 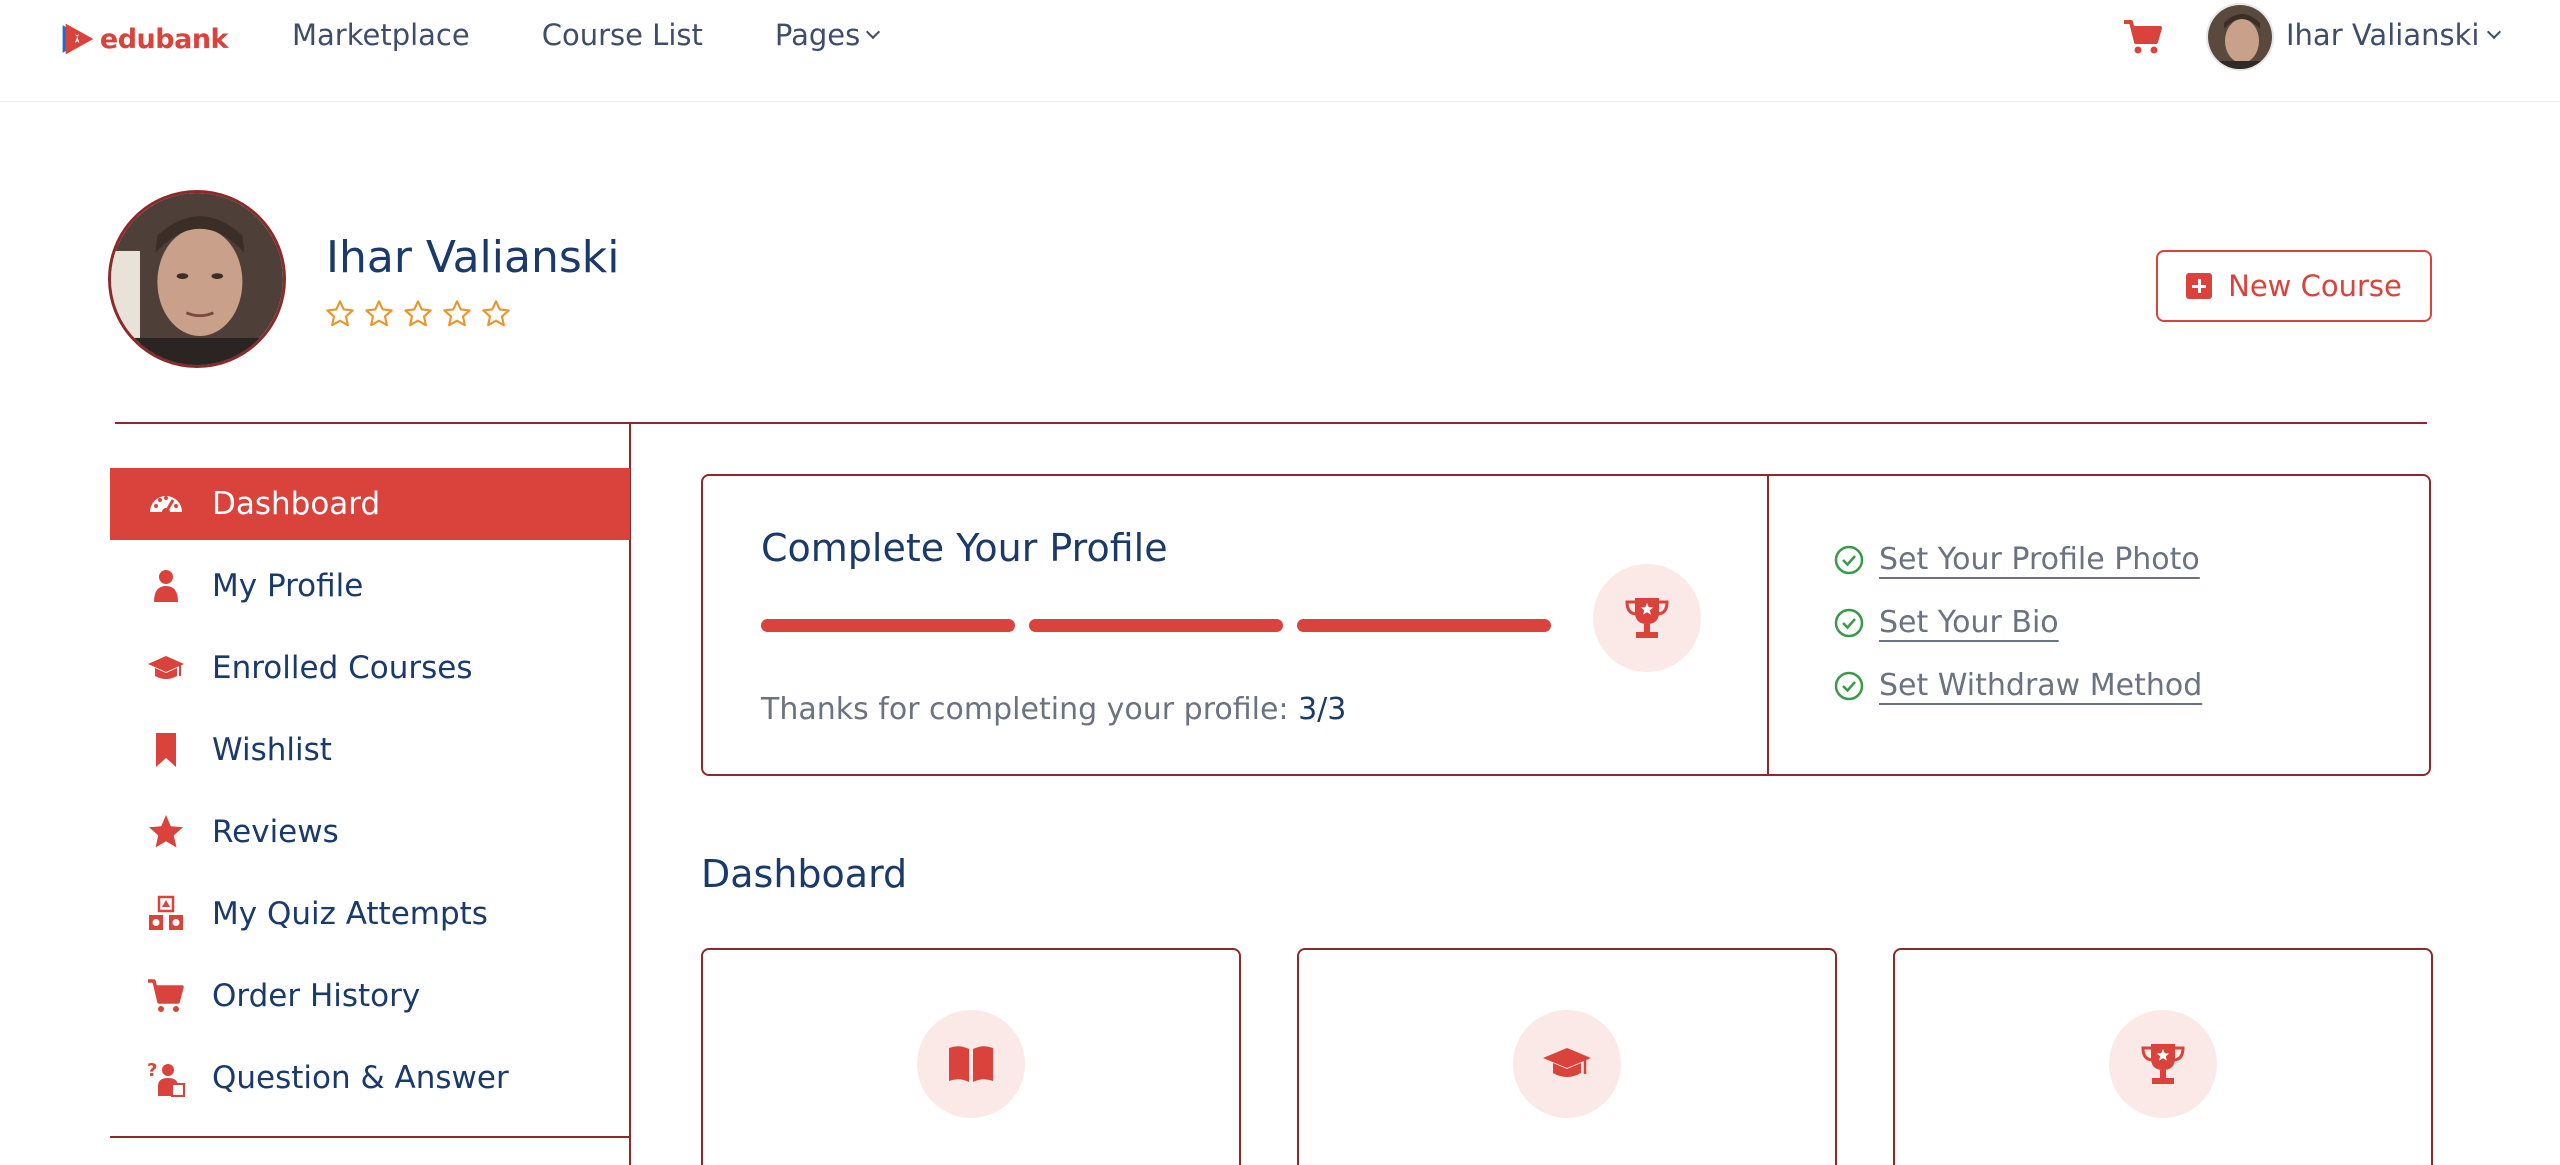 I want to click on sidebar-item-quiz-attempts: My Quiz Attempts, so click(x=370, y=914).